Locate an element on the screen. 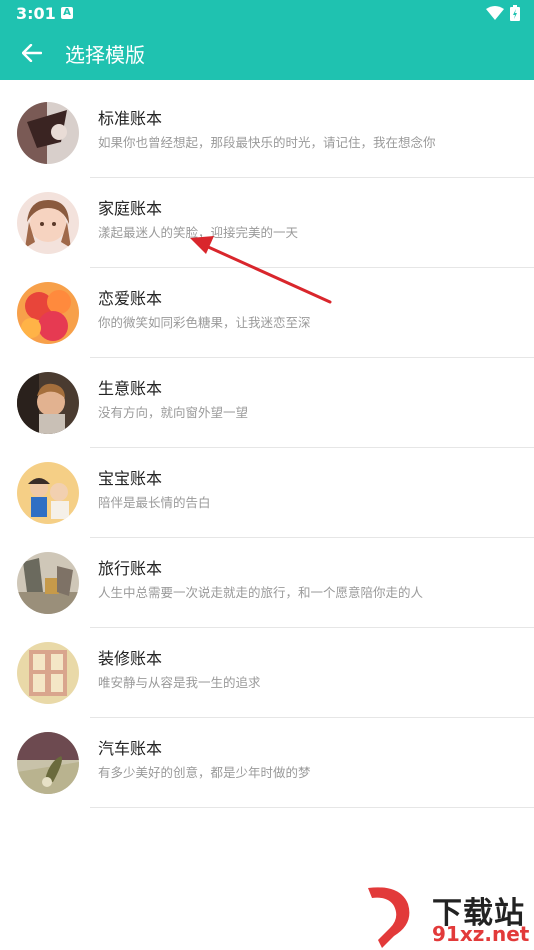  template-title: 装修账本 is located at coordinates (130, 658).